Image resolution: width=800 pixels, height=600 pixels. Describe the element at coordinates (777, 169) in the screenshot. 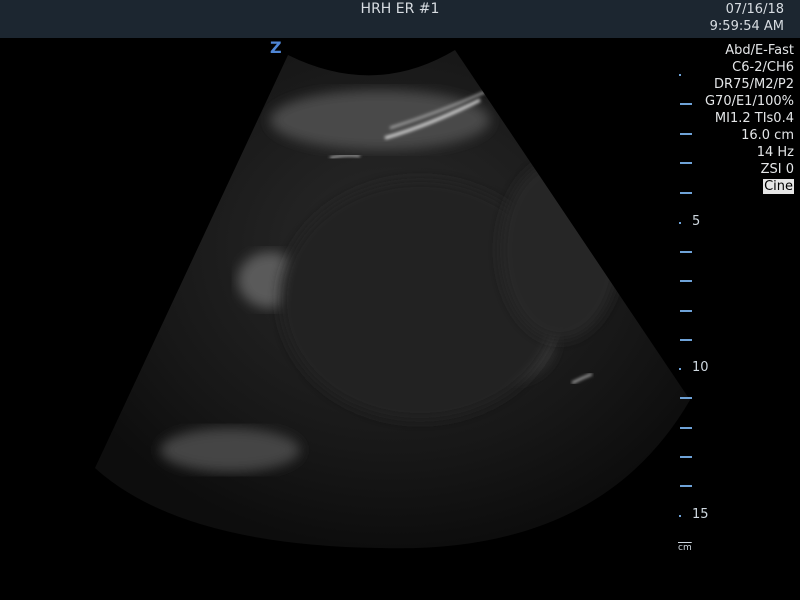

I see `zsi-label: ZSI 0` at that location.